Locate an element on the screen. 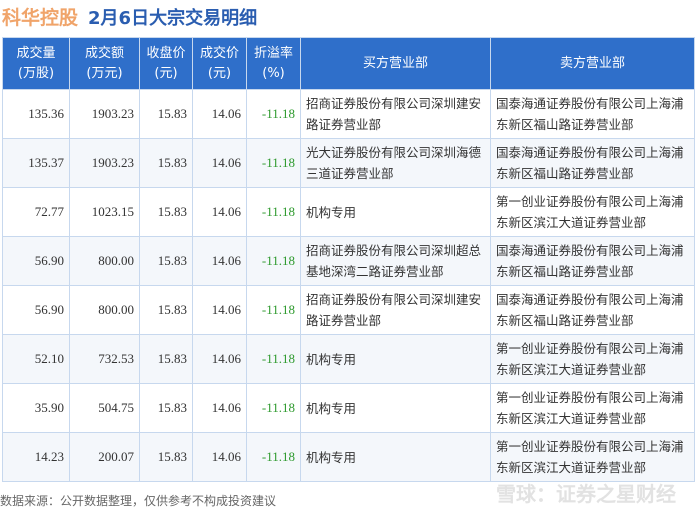 The height and width of the screenshot is (512, 696). column-header-label: 收盘价(元) is located at coordinates (166, 63).